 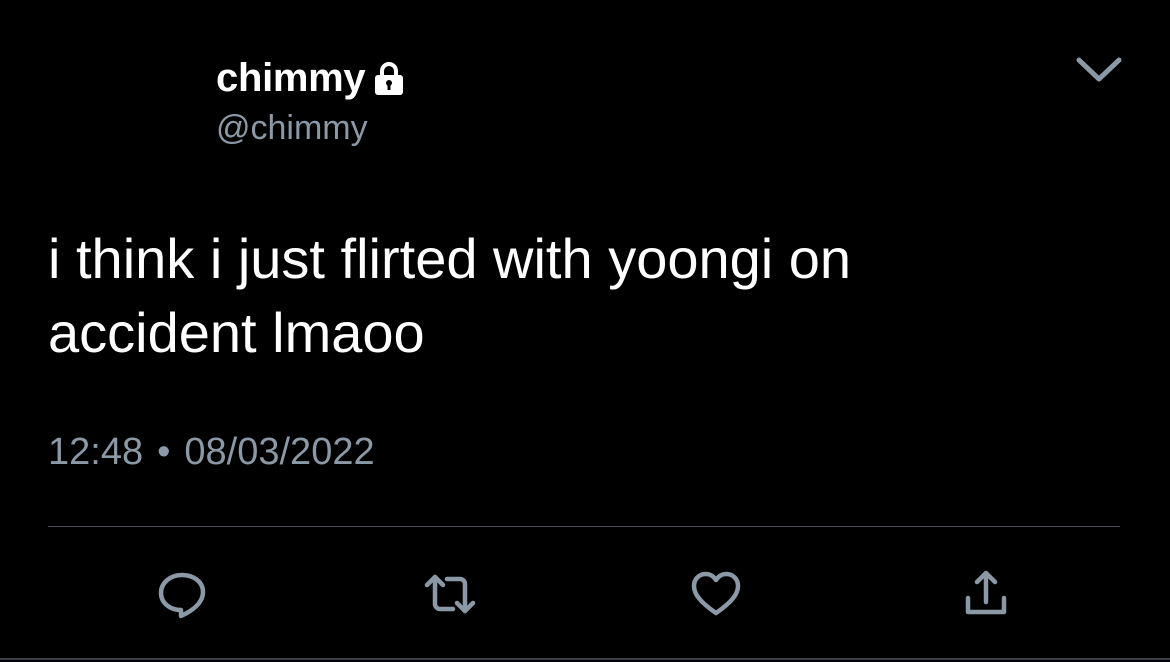 I want to click on display-name: chimmy, so click(x=291, y=78).